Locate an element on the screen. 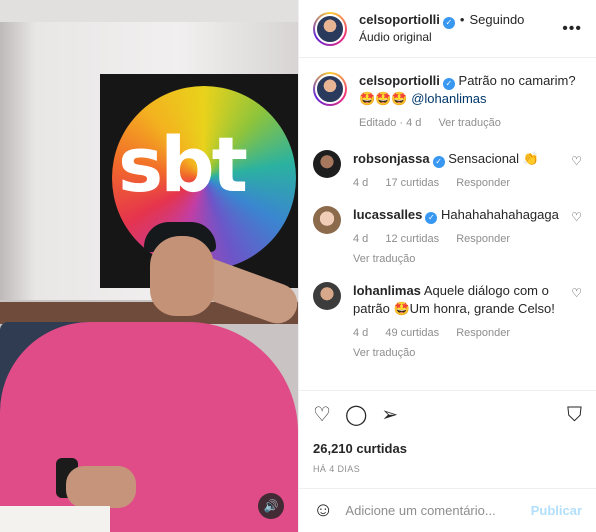 The width and height of the screenshot is (596, 532). caption-username: celsoportiolli is located at coordinates (399, 80).